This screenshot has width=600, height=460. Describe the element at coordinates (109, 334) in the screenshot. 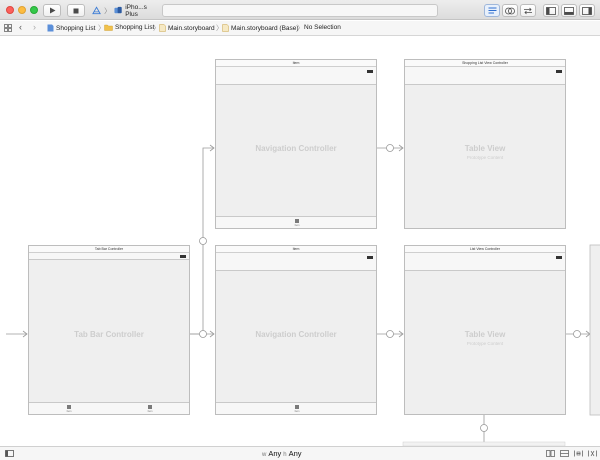

I see `scene-placeholder-label: Tab Bar Controller` at that location.